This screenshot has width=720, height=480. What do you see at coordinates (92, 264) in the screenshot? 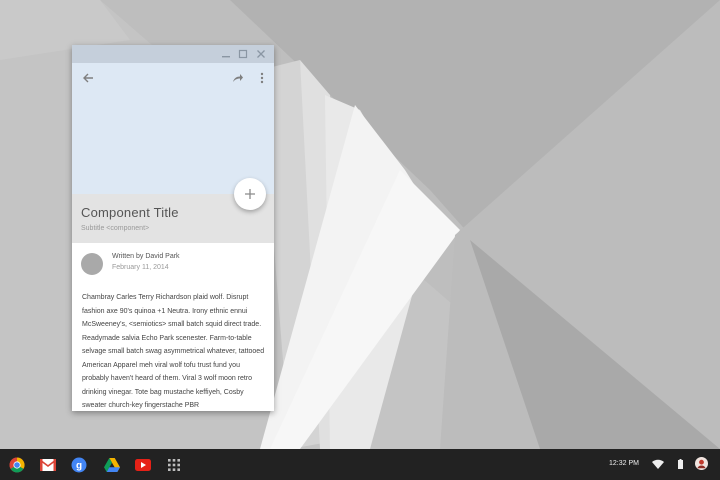
I see `author-avatar` at bounding box center [92, 264].